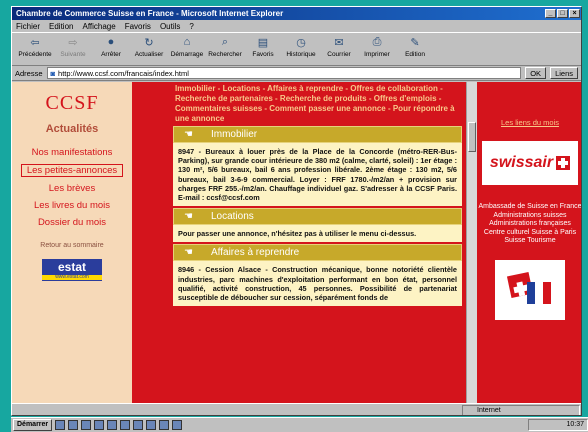 The width and height of the screenshot is (588, 432). Describe the element at coordinates (377, 50) in the screenshot. I see `print-button: ⎙ Imprimer` at that location.